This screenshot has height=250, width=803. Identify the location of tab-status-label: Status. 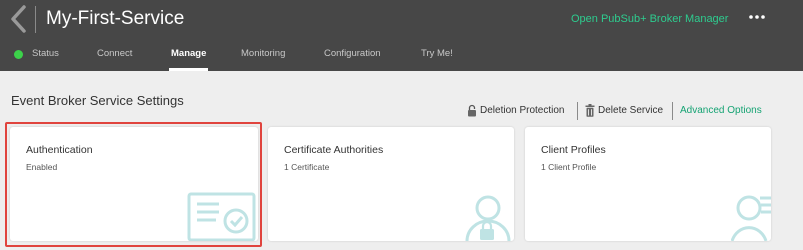
(45, 53).